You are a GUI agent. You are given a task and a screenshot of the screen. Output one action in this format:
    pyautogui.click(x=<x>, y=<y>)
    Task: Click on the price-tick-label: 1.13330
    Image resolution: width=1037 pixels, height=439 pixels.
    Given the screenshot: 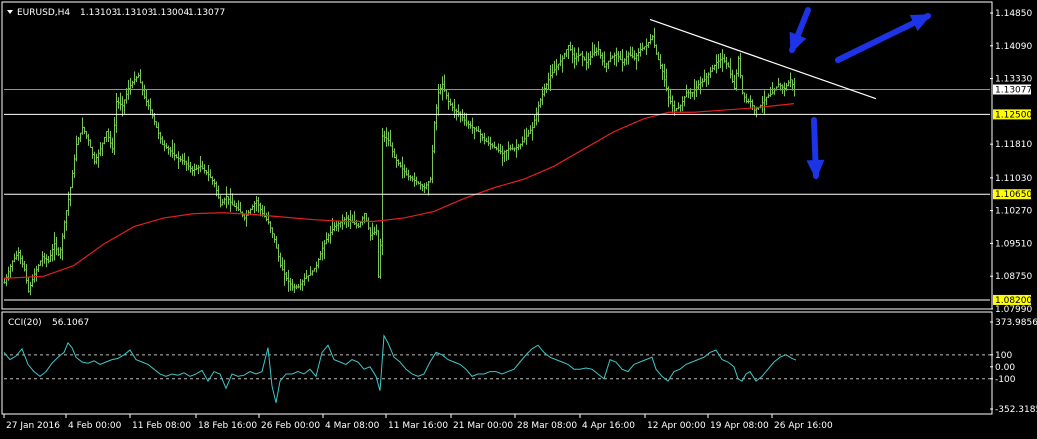 What is the action you would take?
    pyautogui.click(x=1013, y=80)
    